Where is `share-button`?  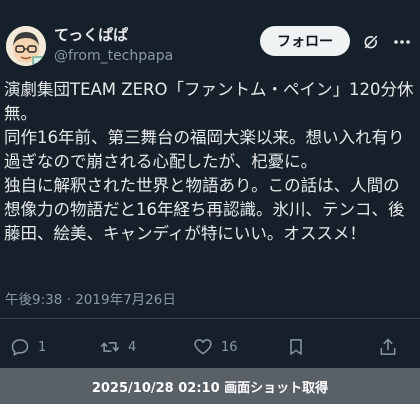
share-button is located at coordinates (388, 347).